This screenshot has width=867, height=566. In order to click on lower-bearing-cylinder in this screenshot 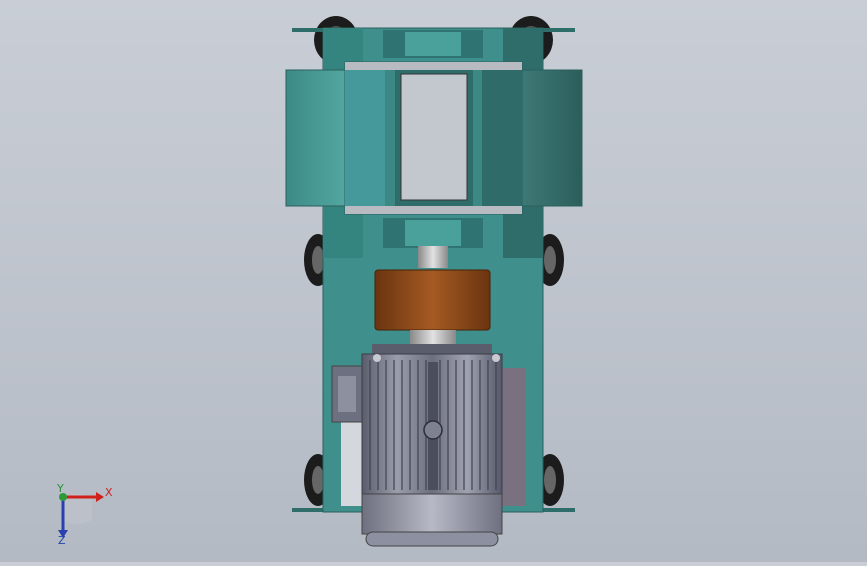, I will do `click(433, 233)`.